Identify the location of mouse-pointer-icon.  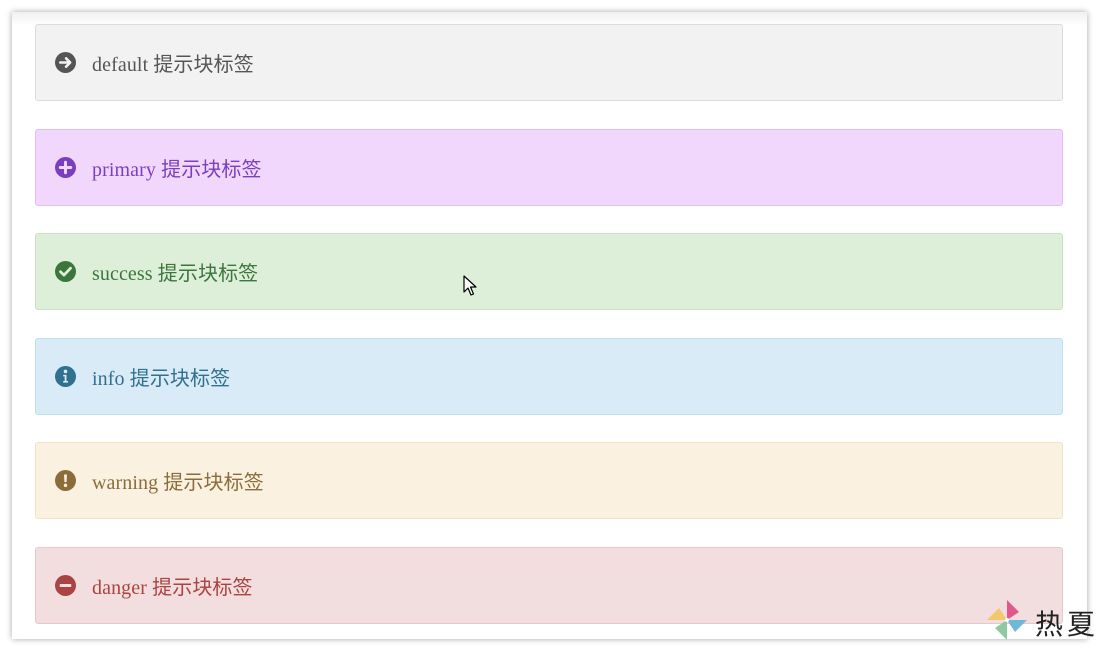
(470, 288).